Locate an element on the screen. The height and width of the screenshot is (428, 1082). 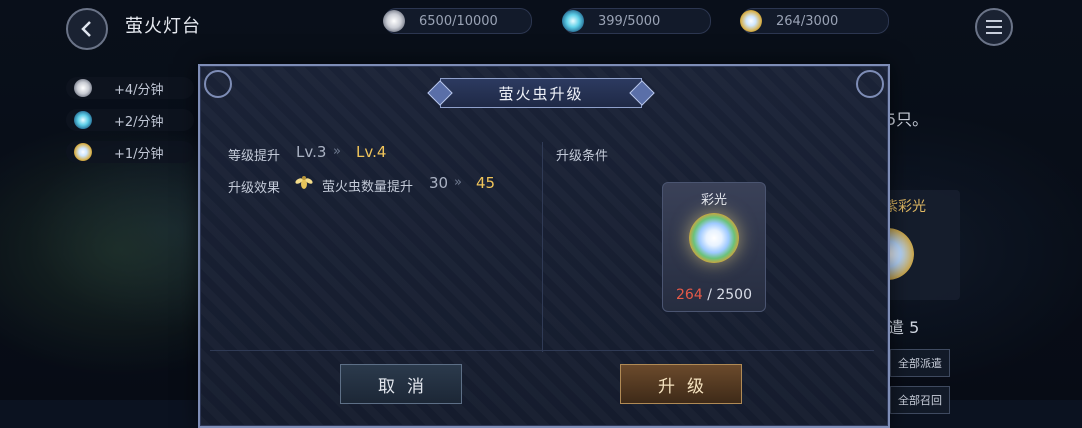
page-title: 萤火灯台 is located at coordinates (163, 26).